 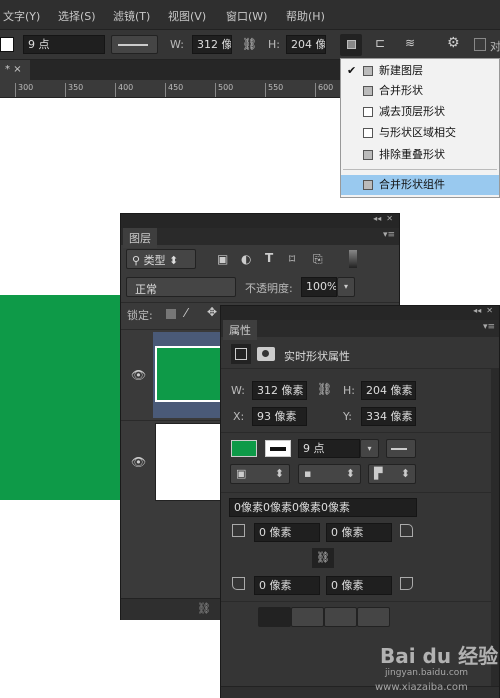 What do you see at coordinates (275, 532) in the screenshot?
I see `radius-value: 0 像素` at bounding box center [275, 532].